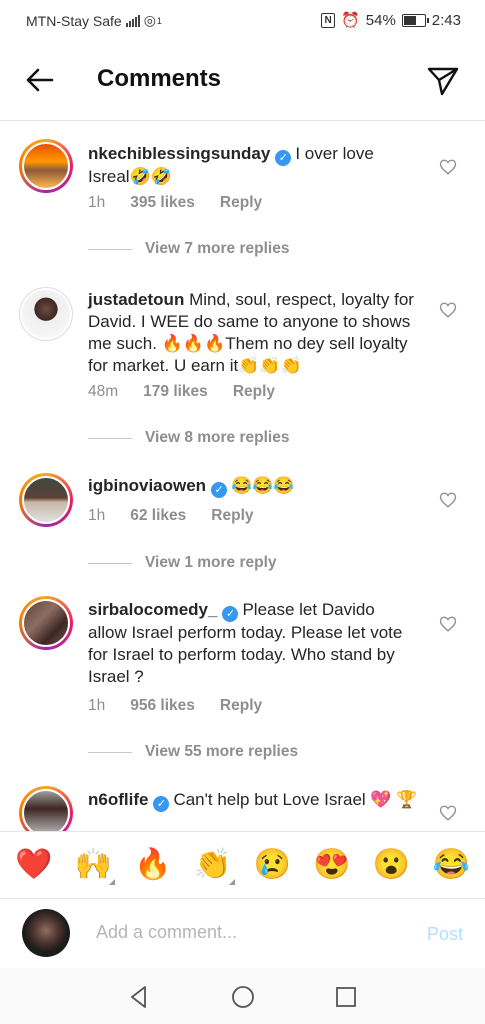 This screenshot has width=485, height=1024. What do you see at coordinates (179, 153) in the screenshot?
I see `comment-username: nkechiblessingsunday` at bounding box center [179, 153].